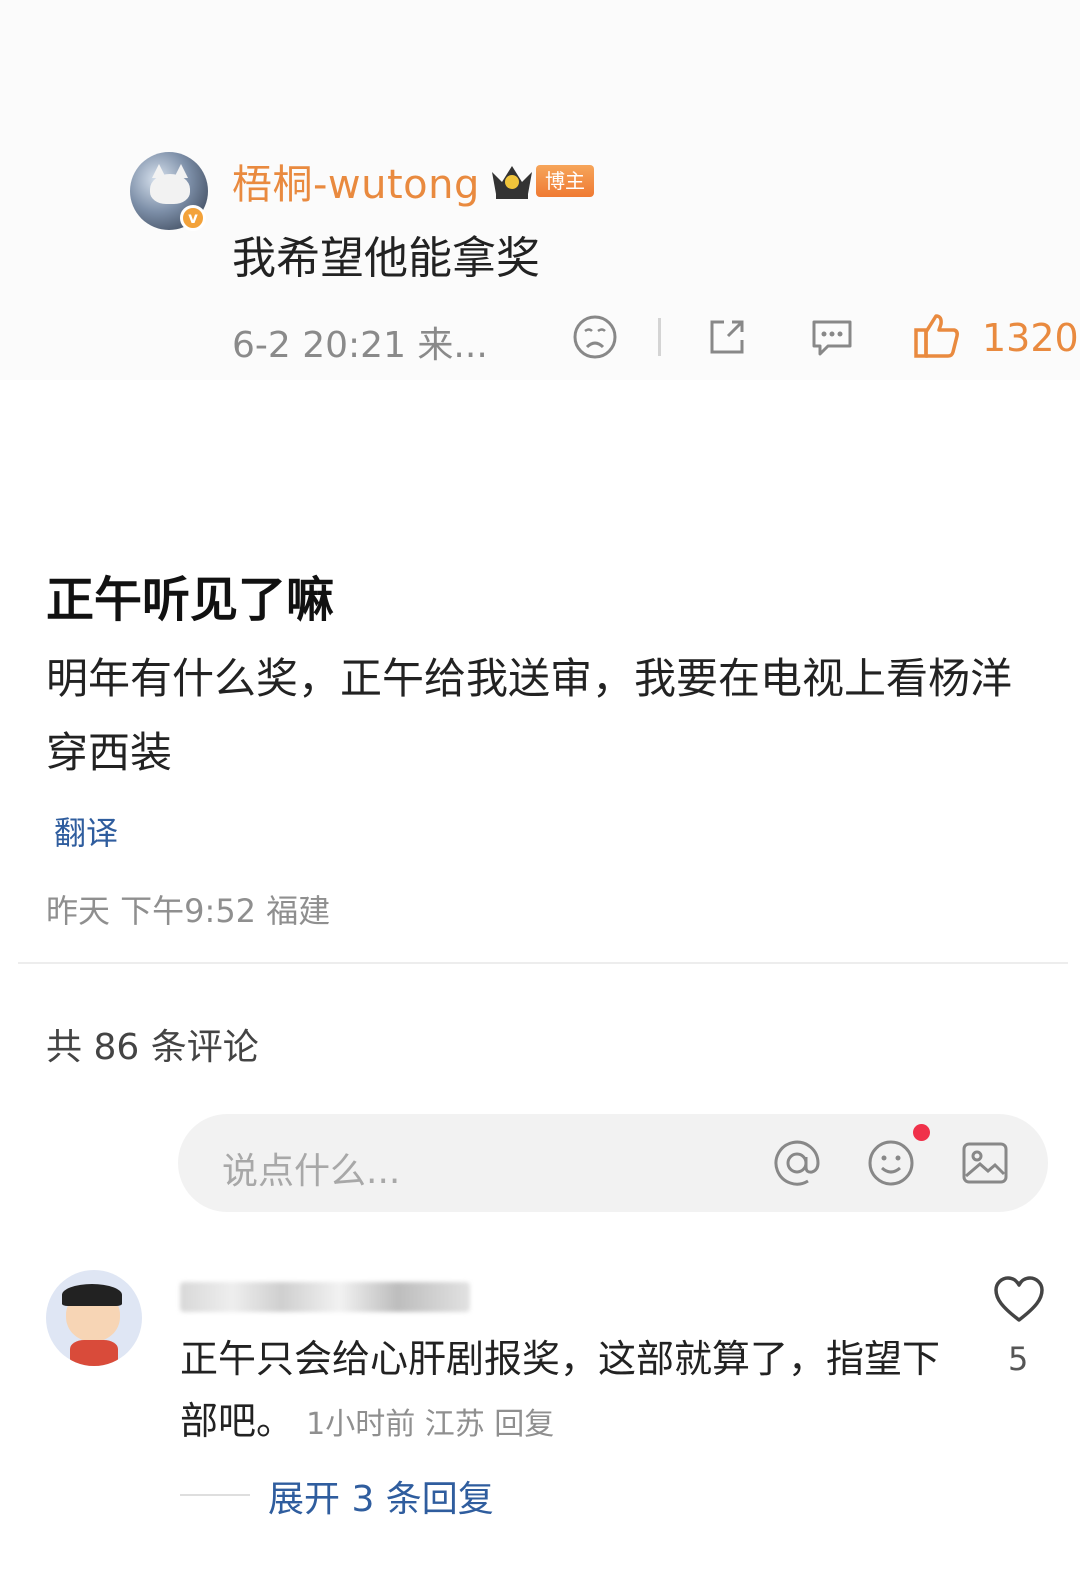 Image resolution: width=1080 pixels, height=1575 pixels. What do you see at coordinates (797, 1163) in the screenshot?
I see `at-icon` at bounding box center [797, 1163].